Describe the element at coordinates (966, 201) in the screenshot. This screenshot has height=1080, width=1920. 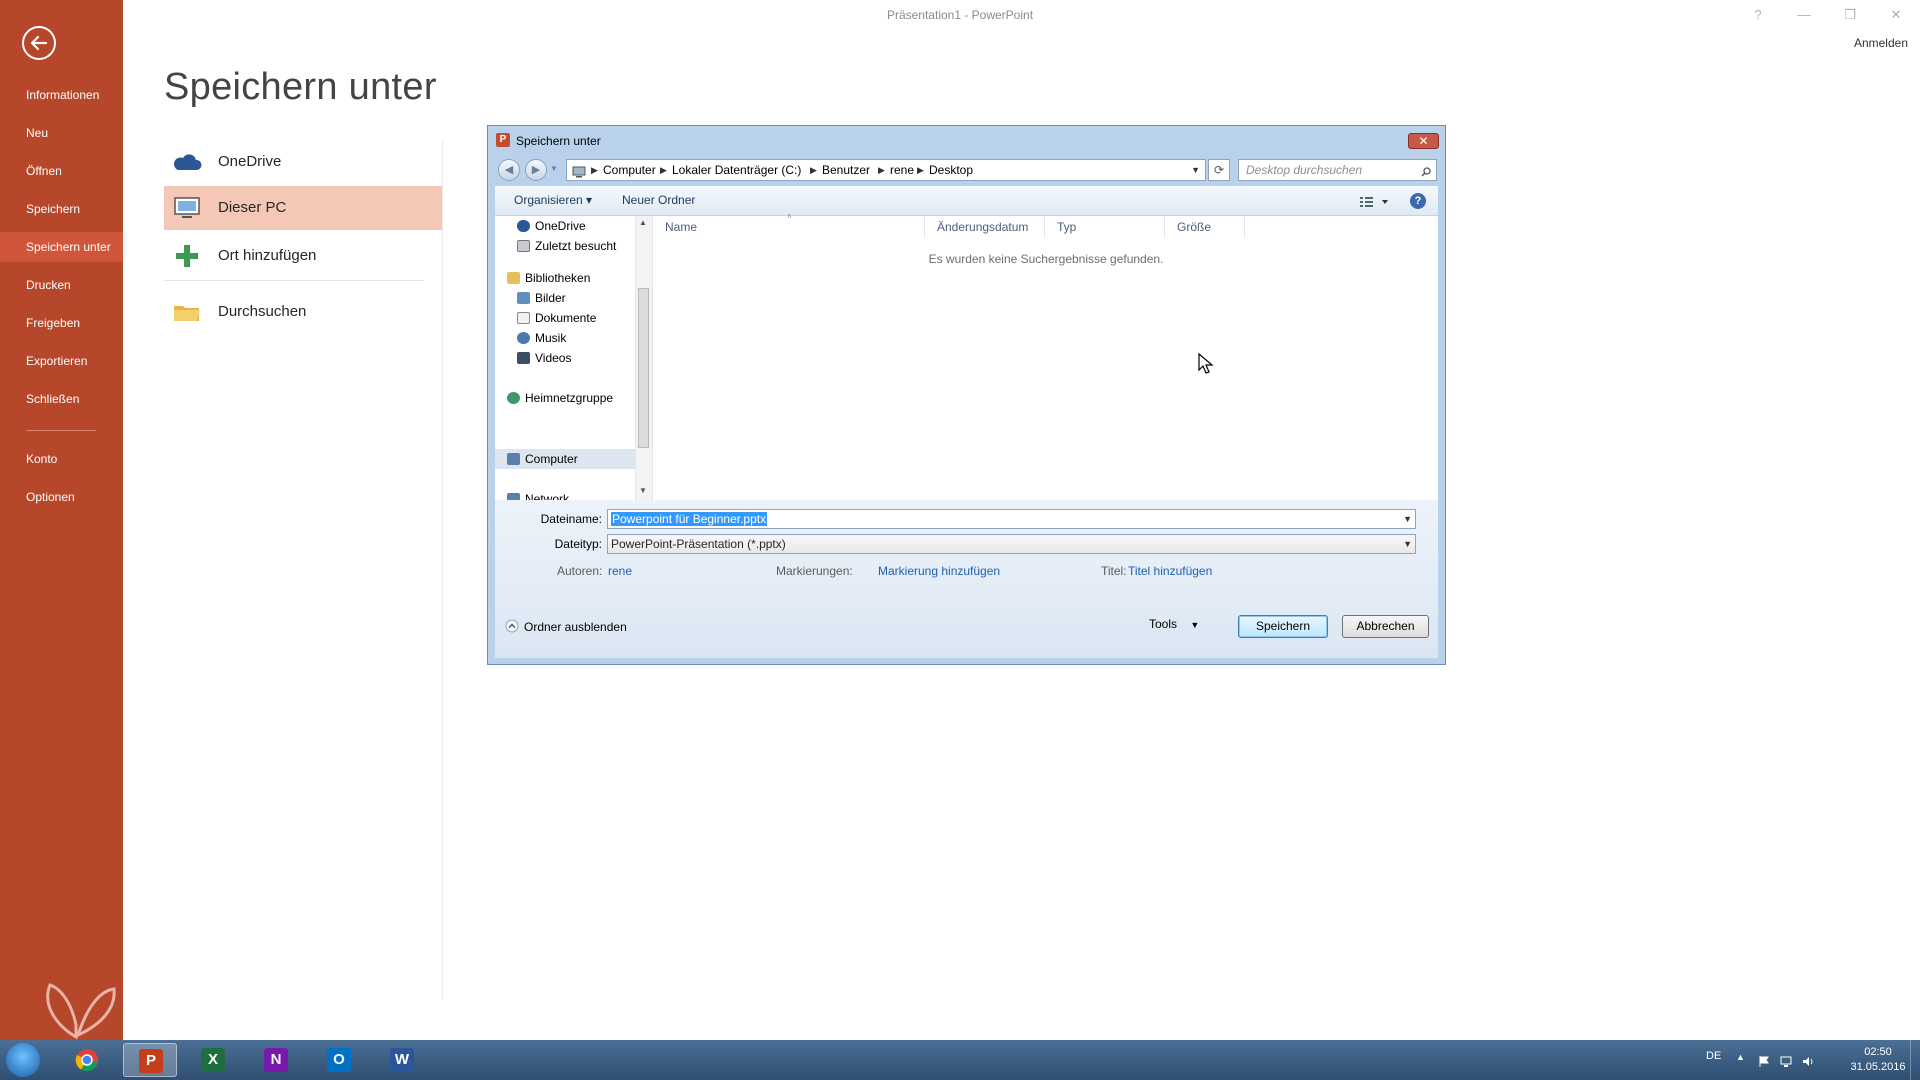
I see `dialog-toolbar: Organisieren ▾ Neuer Ordner ?` at that location.